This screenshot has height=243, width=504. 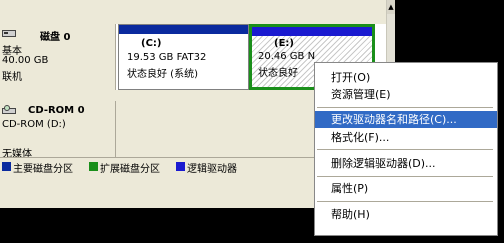 What do you see at coordinates (55, 37) in the screenshot?
I see `disk-0-label: 磁盘 0` at bounding box center [55, 37].